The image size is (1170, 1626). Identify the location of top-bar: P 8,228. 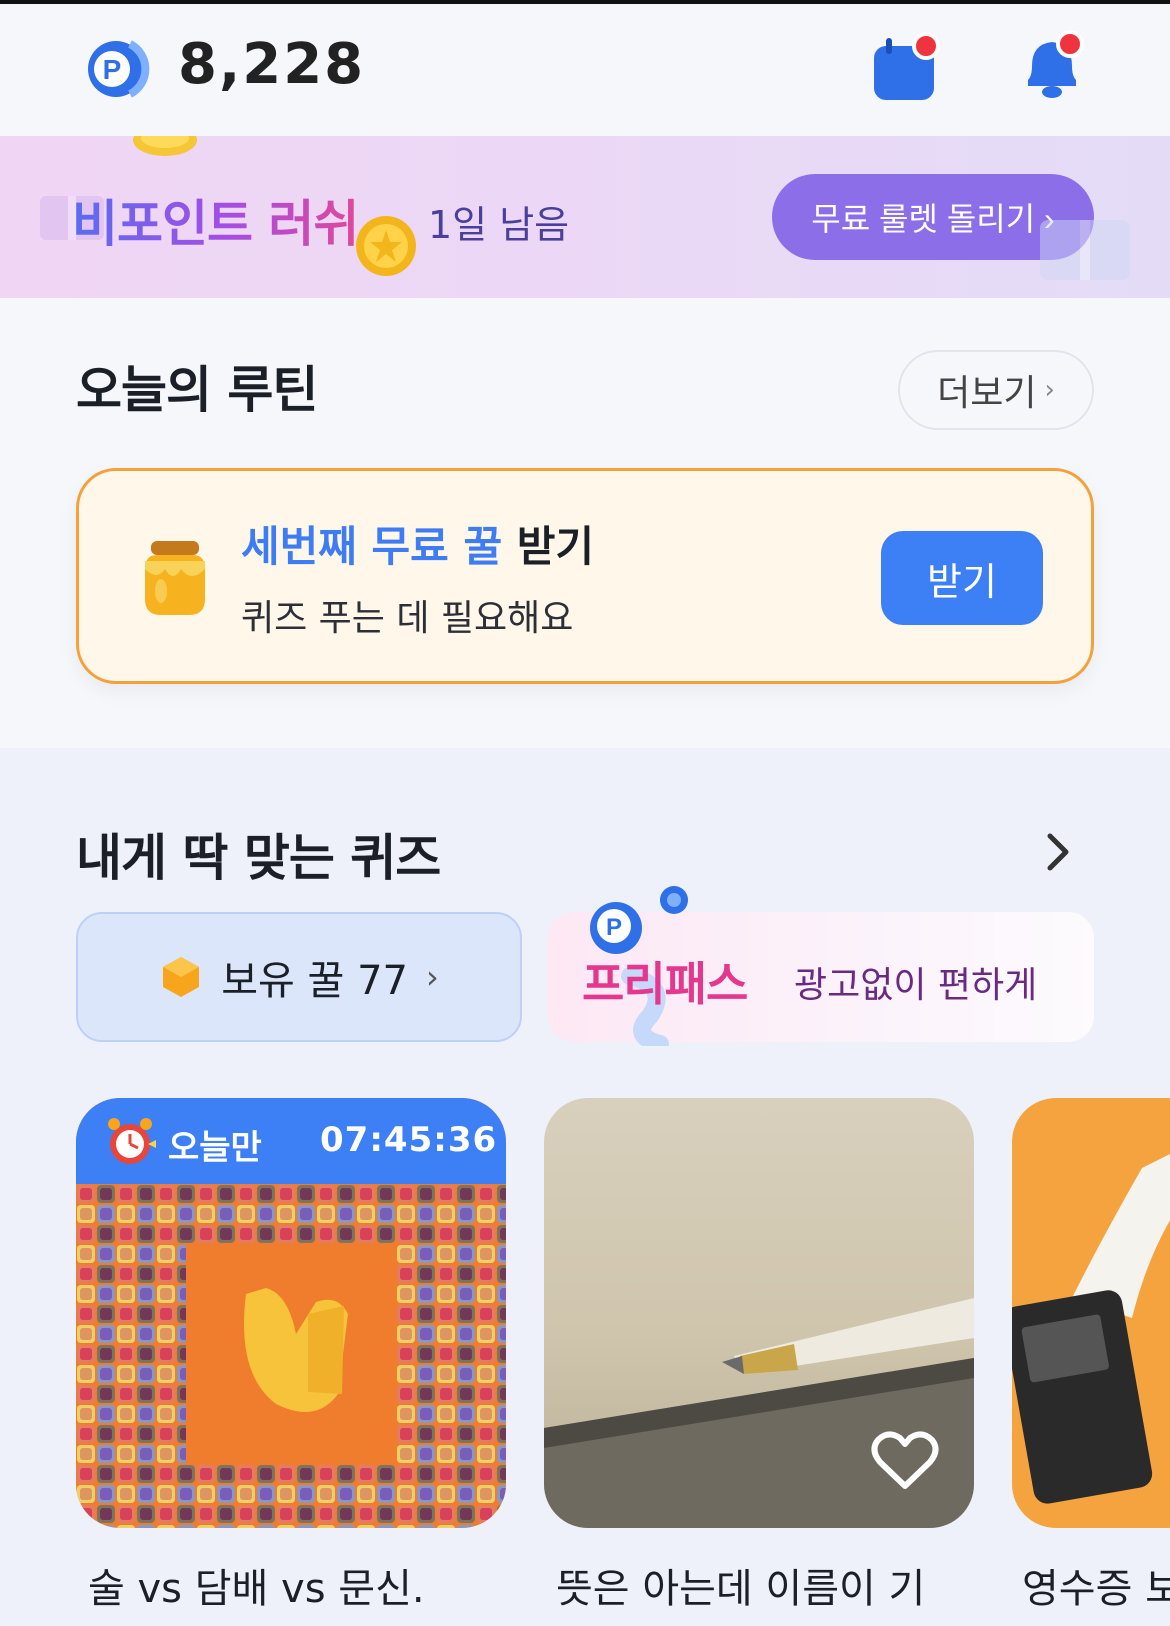
(585, 68).